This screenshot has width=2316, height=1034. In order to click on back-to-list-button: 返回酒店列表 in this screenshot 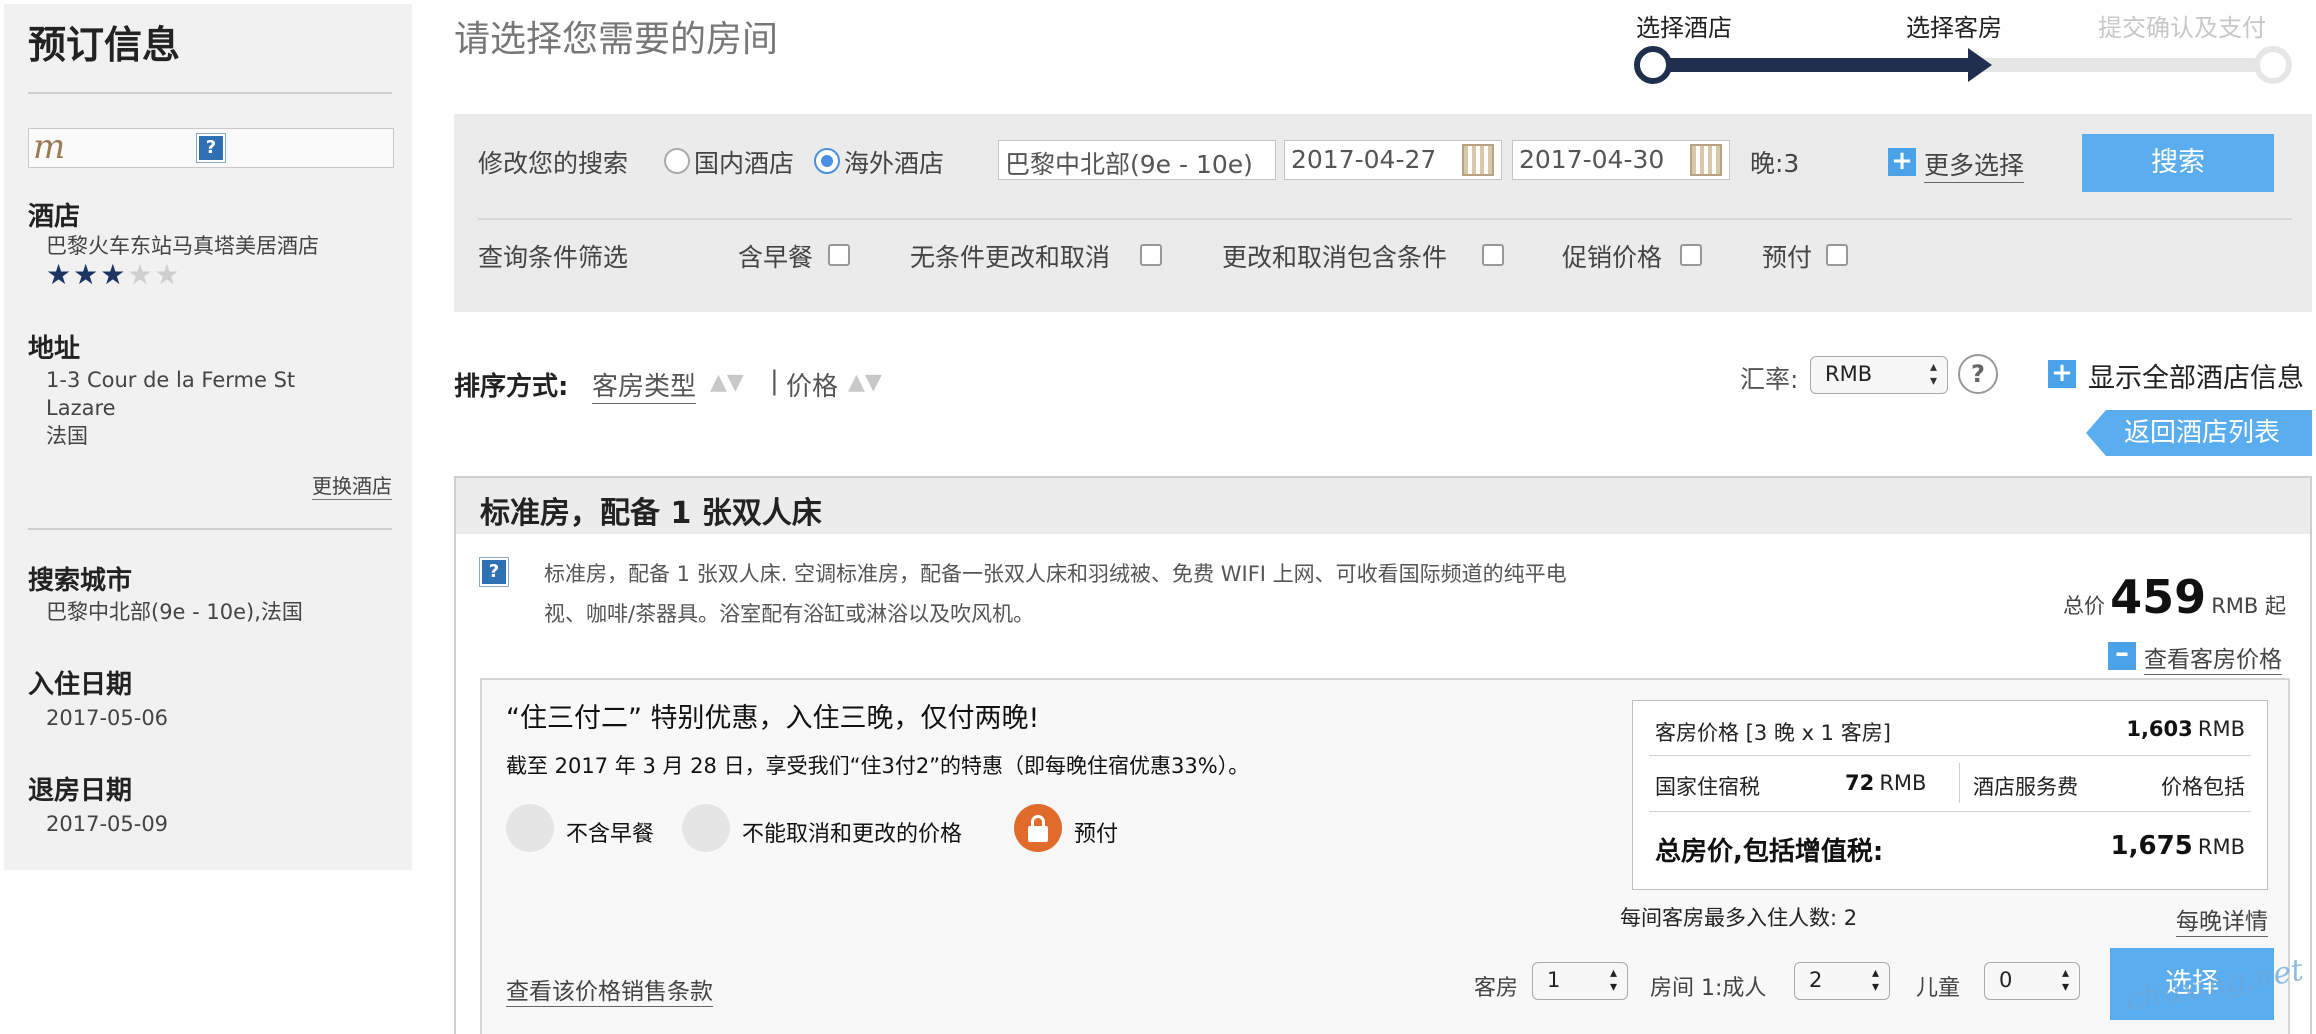, I will do `click(2199, 433)`.